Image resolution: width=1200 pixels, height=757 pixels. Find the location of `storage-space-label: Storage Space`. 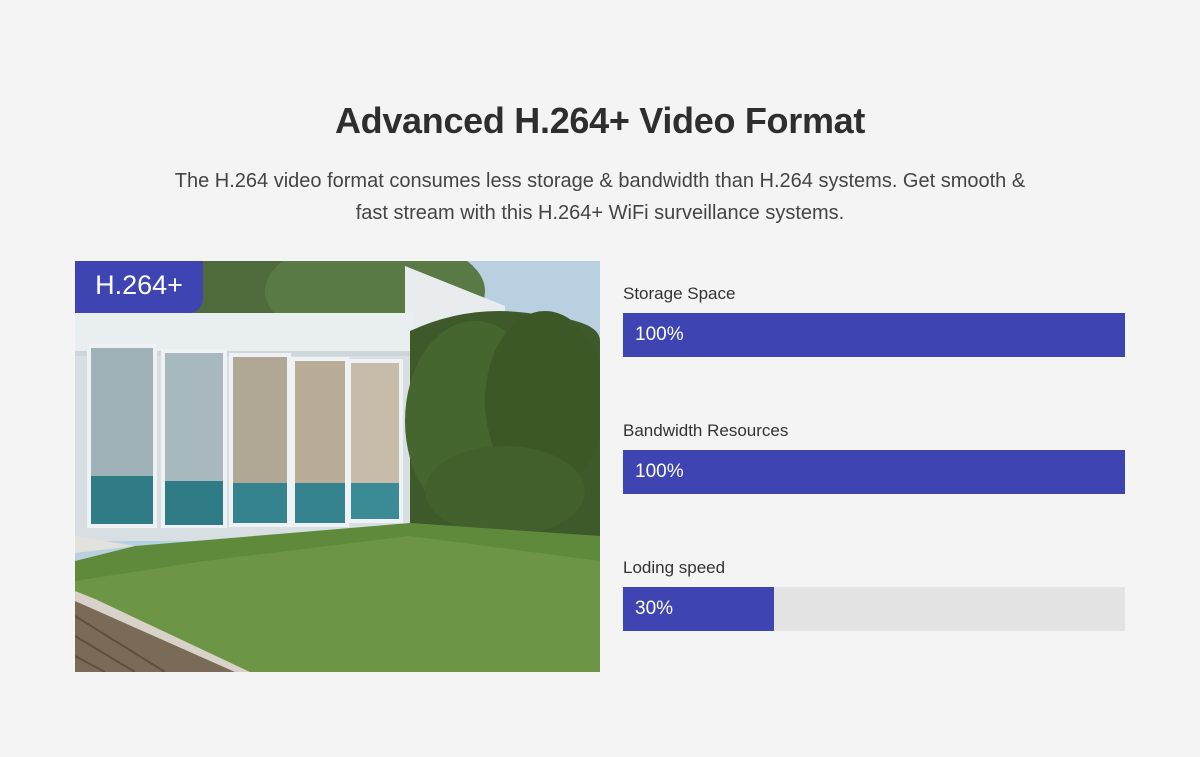

storage-space-label: Storage Space is located at coordinates (679, 293).